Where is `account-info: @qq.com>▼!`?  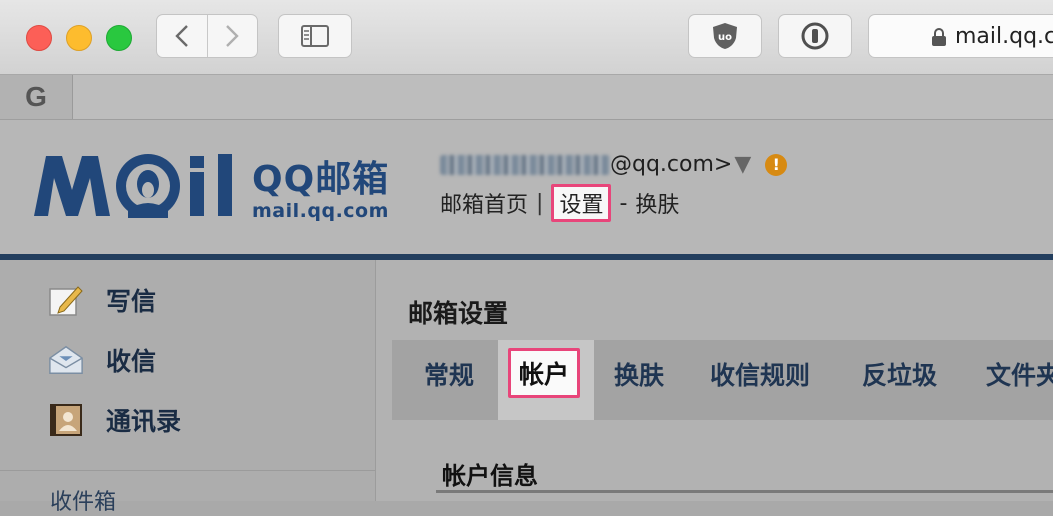
account-info: @qq.com>▼! is located at coordinates (614, 164).